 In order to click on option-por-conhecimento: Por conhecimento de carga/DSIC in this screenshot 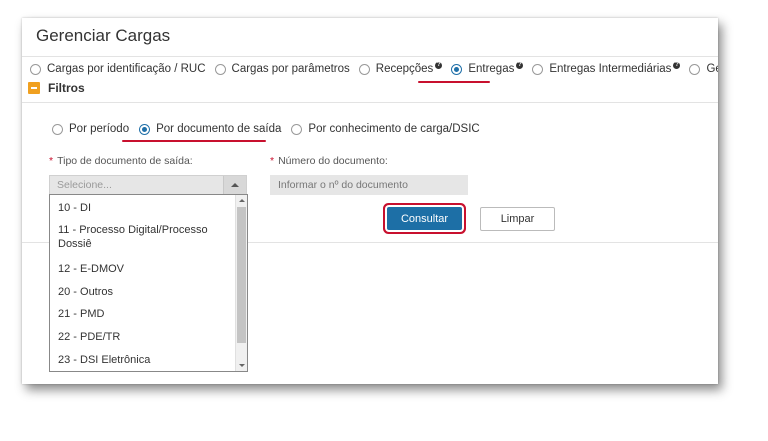, I will do `click(385, 129)`.